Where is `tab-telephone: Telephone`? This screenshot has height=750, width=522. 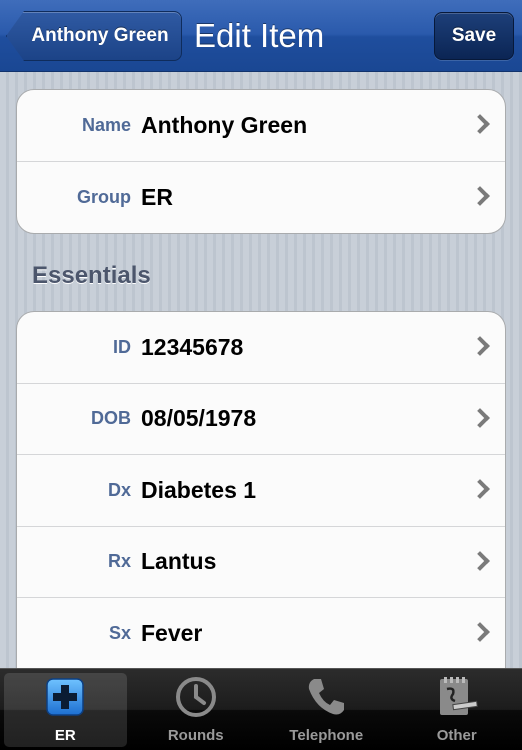
tab-telephone: Telephone is located at coordinates (326, 709).